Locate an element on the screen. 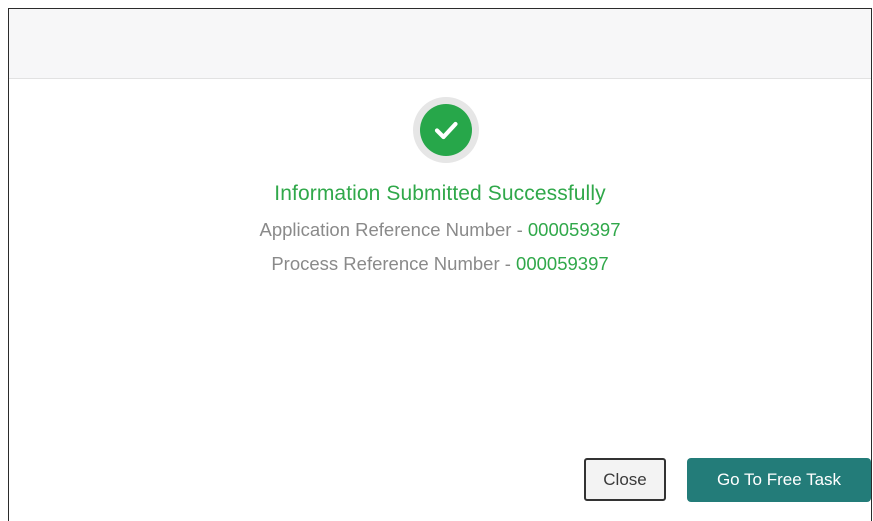  process-reference-label: Process Reference Number - is located at coordinates (394, 263).